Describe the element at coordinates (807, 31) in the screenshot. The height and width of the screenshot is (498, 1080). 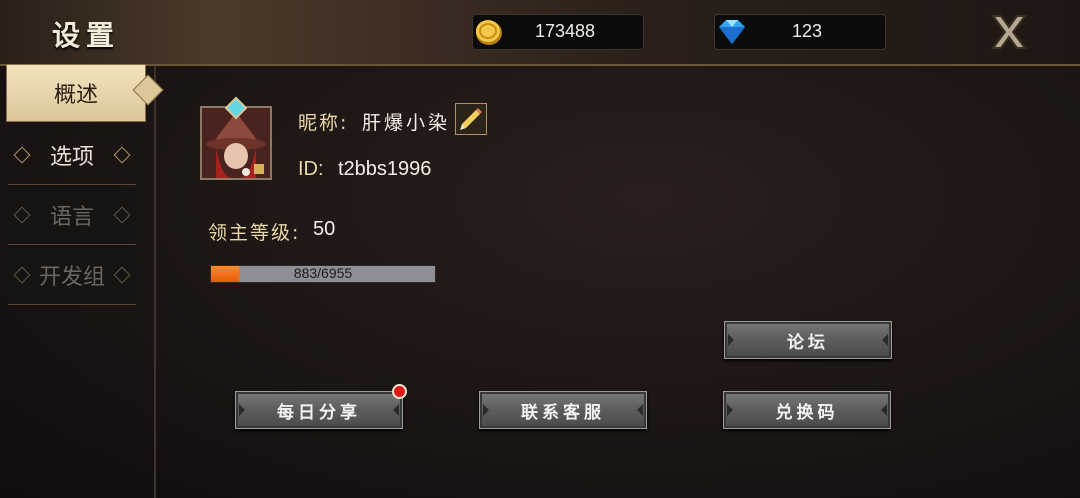
I see `diamond-value: 123` at that location.